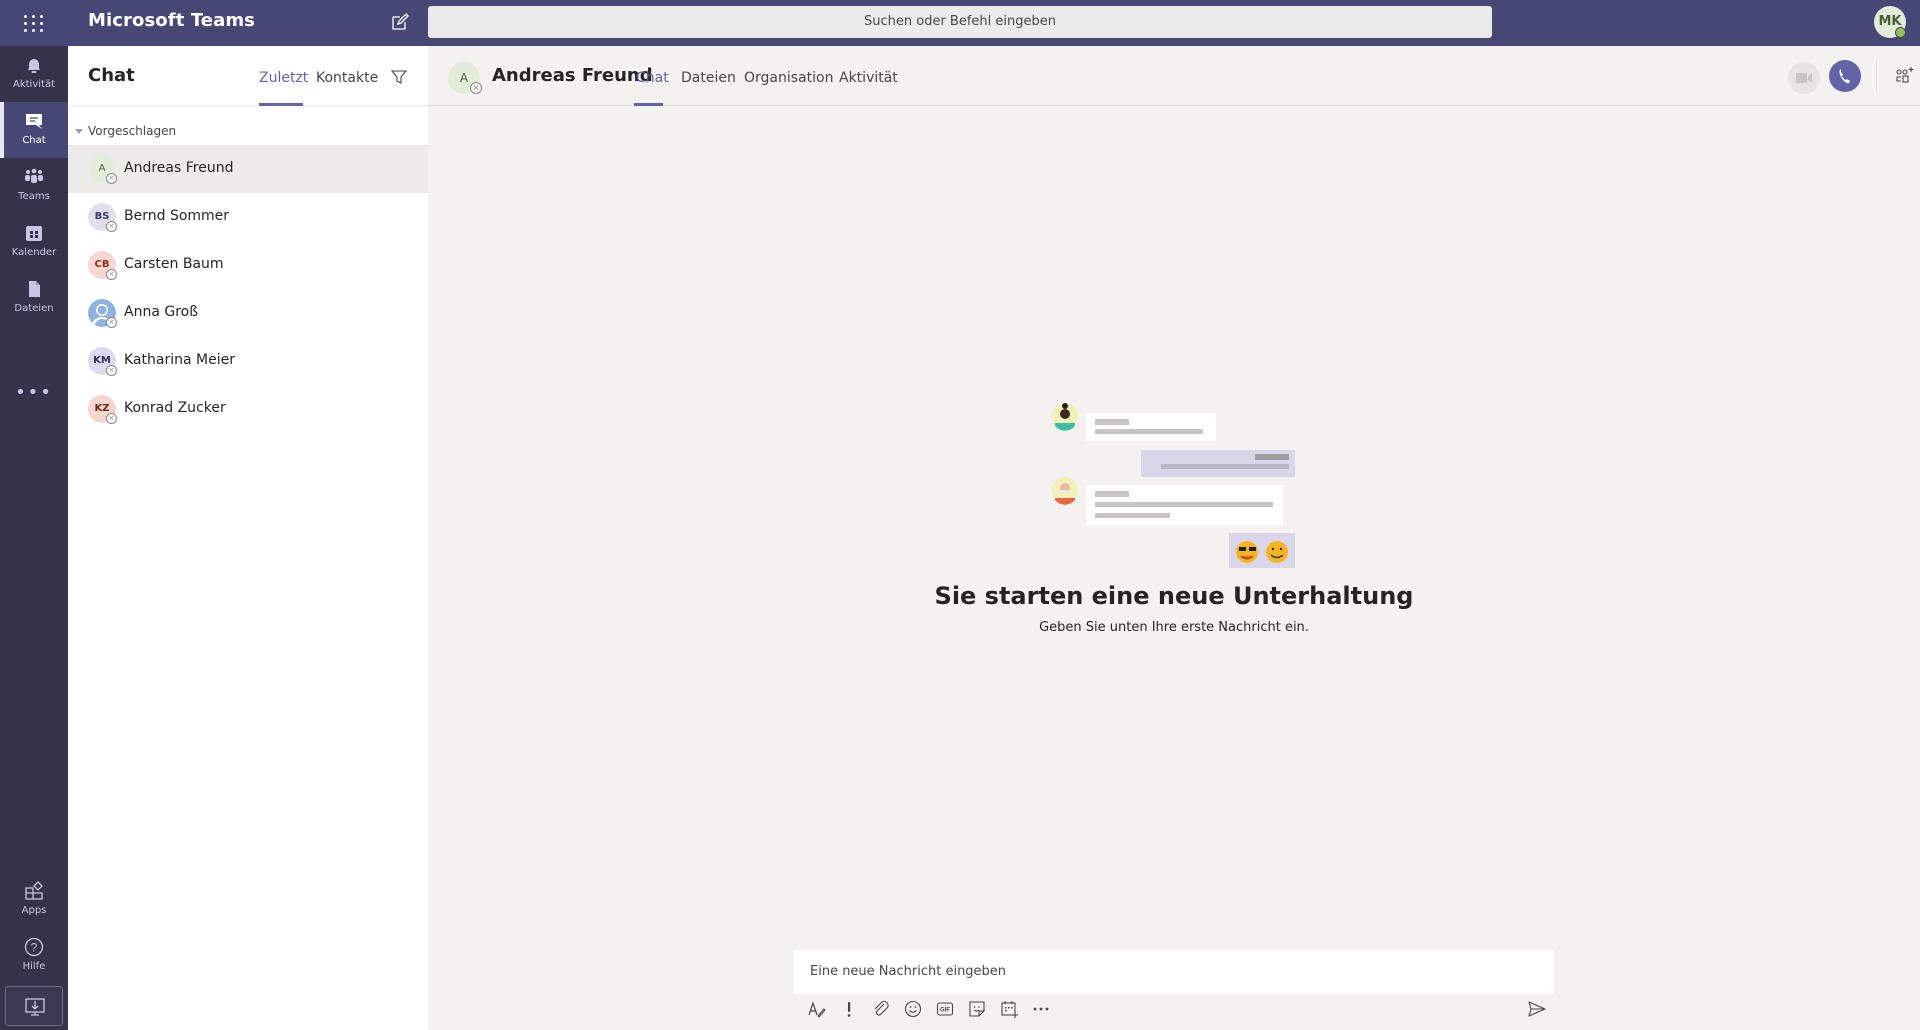 Image resolution: width=1920 pixels, height=1030 pixels. I want to click on chat-list-title: Chat, so click(111, 75).